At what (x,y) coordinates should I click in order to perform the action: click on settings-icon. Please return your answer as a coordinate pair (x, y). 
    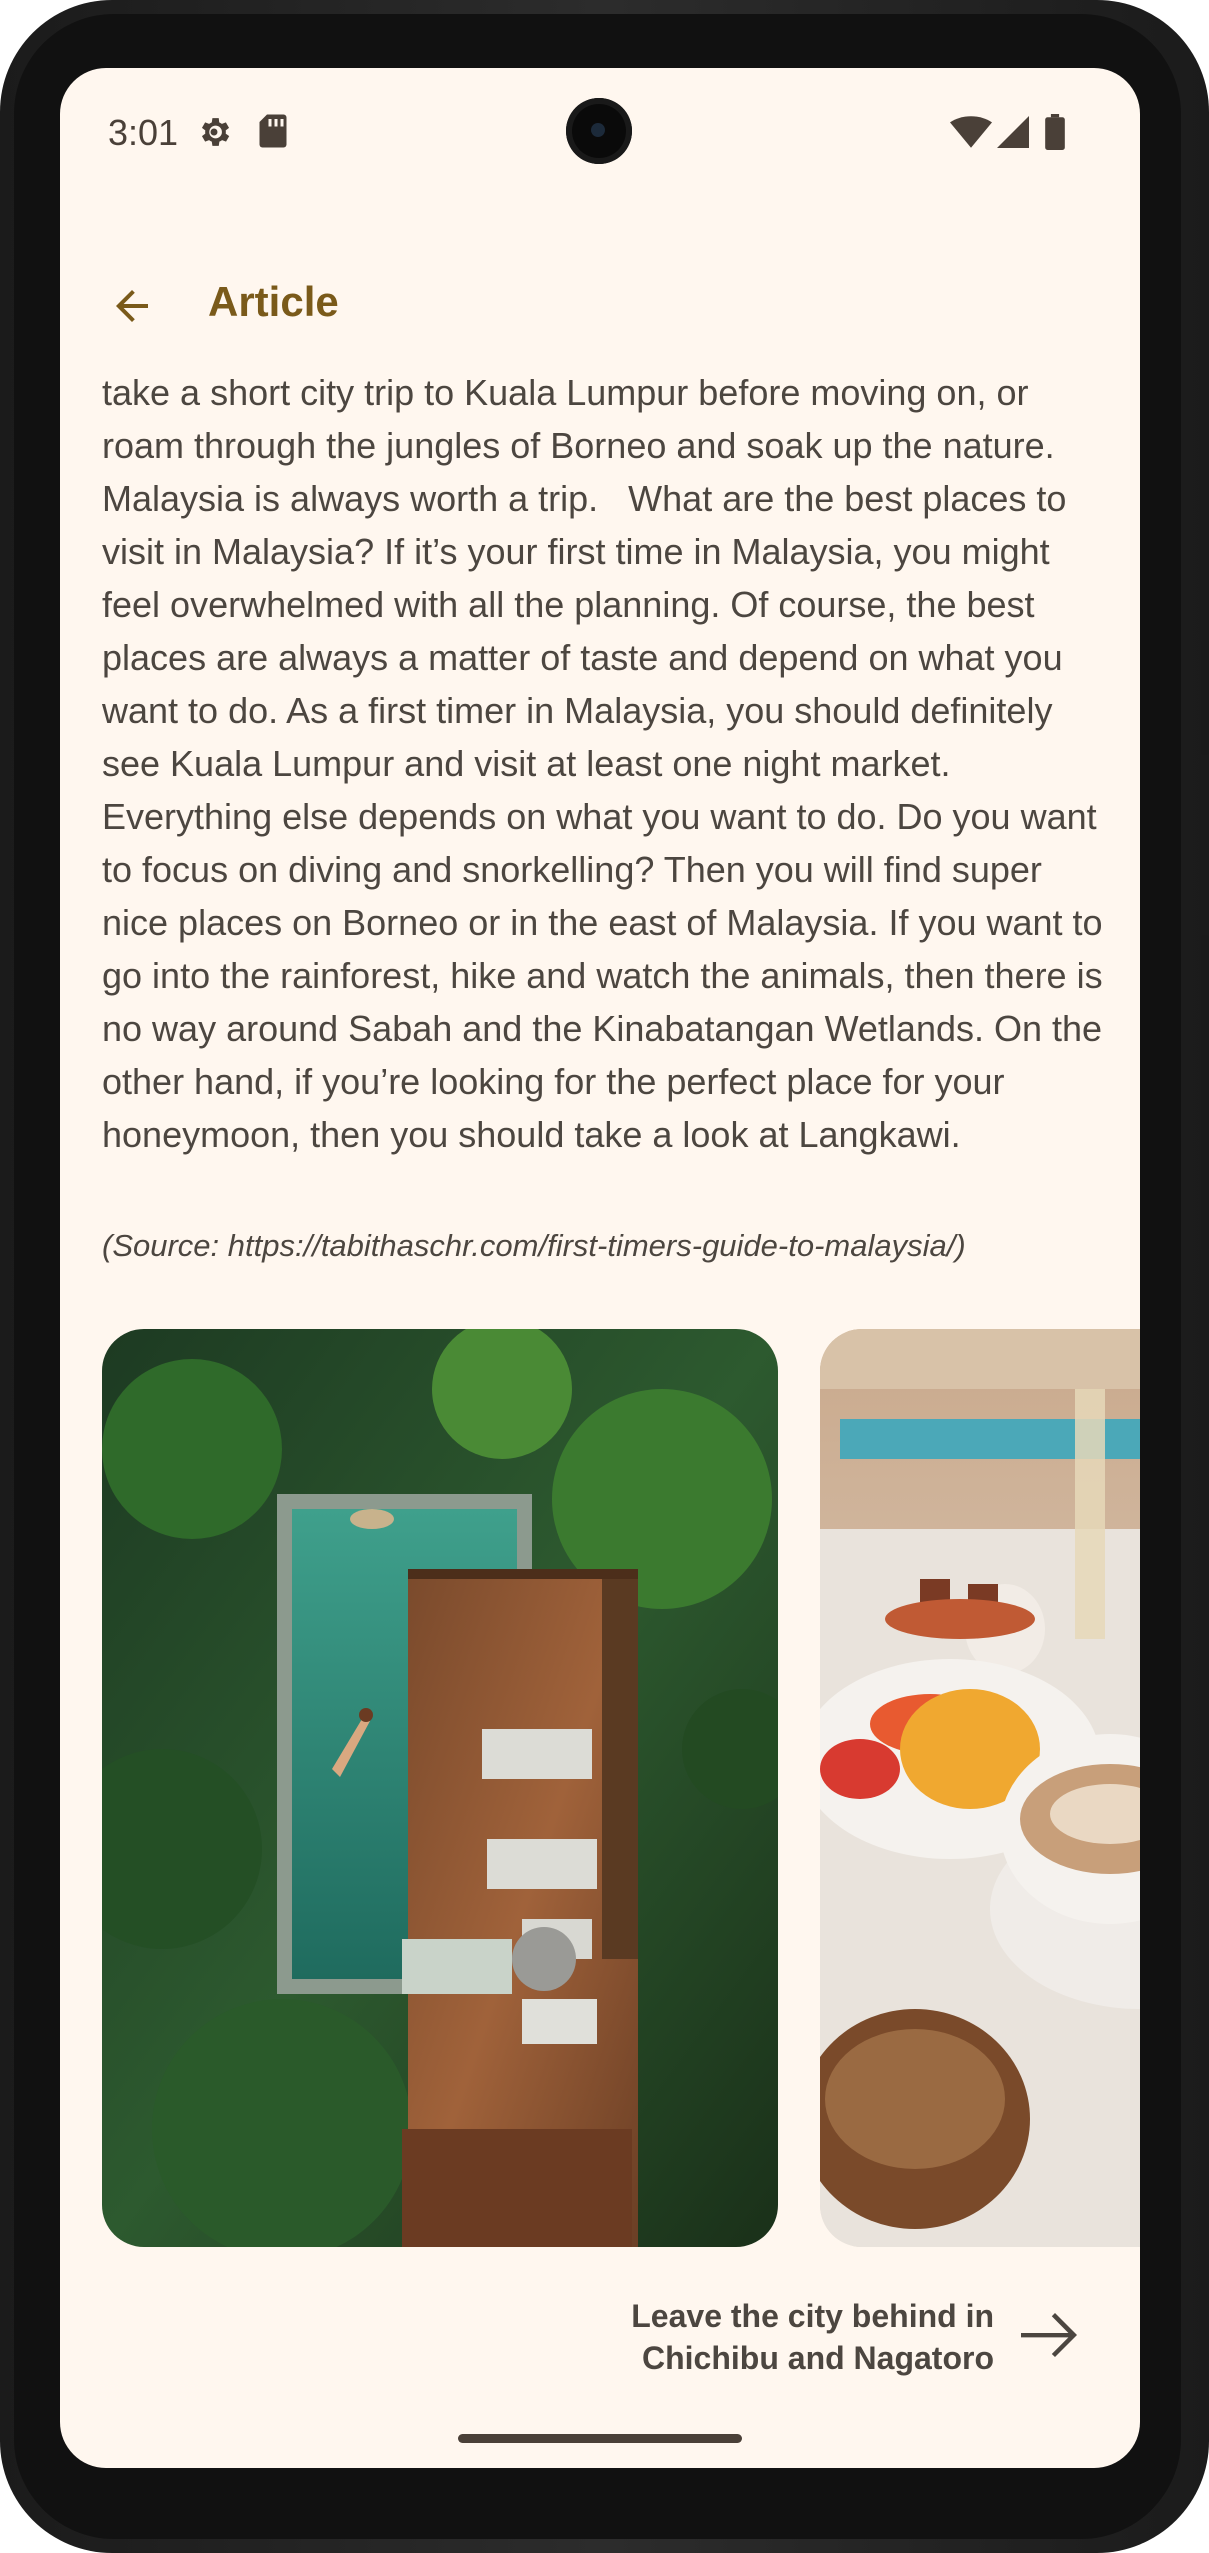
    Looking at the image, I should click on (214, 134).